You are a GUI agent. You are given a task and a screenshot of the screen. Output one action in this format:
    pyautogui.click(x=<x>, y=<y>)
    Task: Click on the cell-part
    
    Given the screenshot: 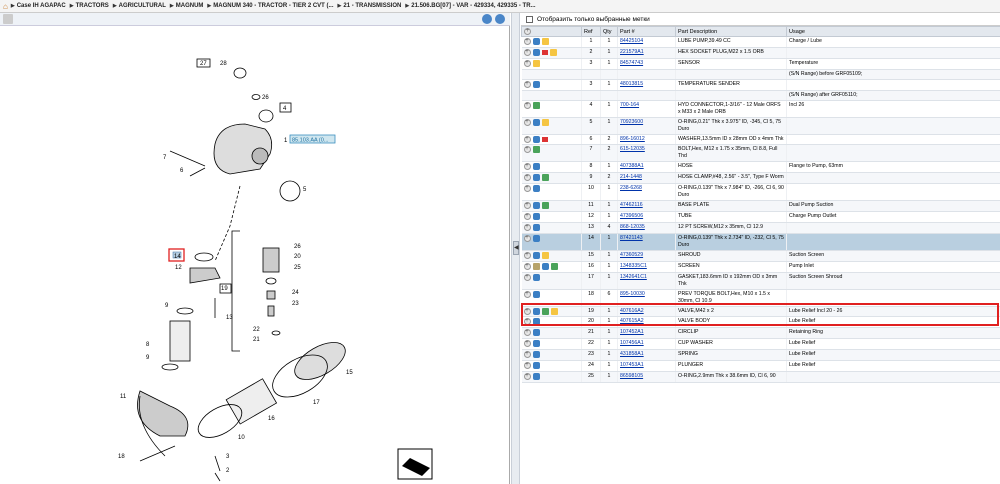 What is the action you would take?
    pyautogui.click(x=646, y=95)
    